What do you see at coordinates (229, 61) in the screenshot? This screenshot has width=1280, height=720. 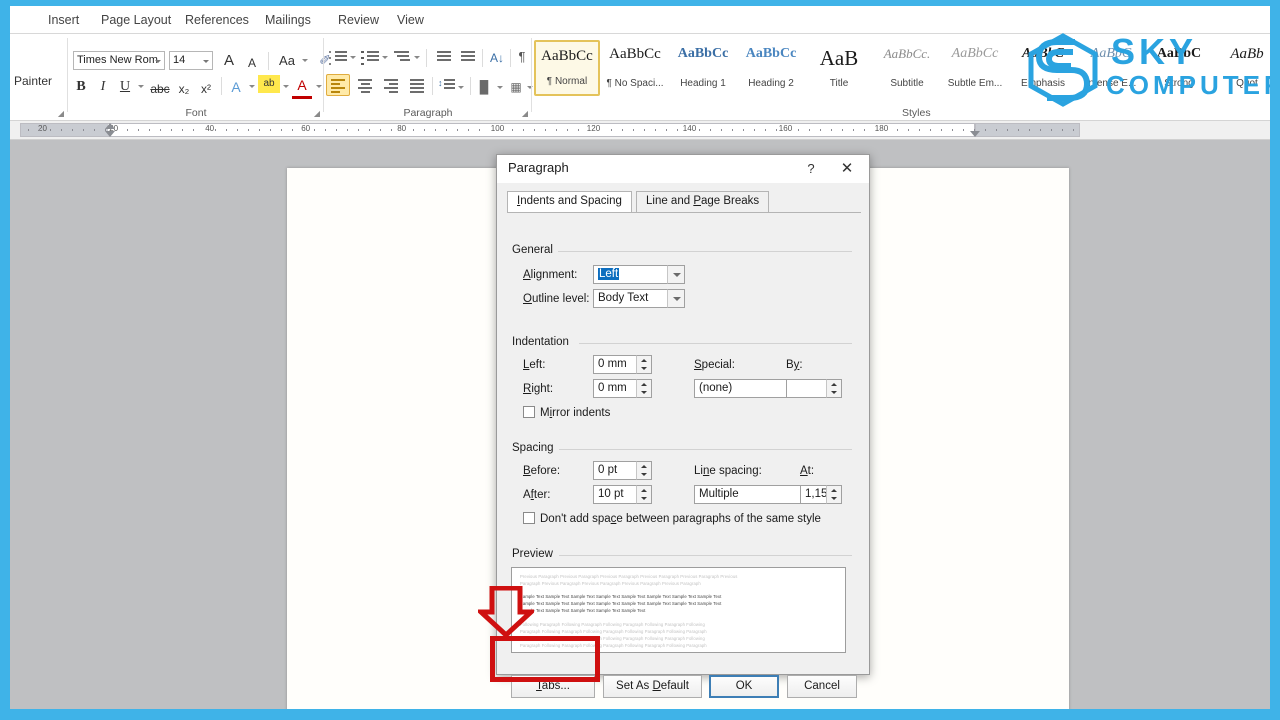 I see `grow-font-icon: A` at bounding box center [229, 61].